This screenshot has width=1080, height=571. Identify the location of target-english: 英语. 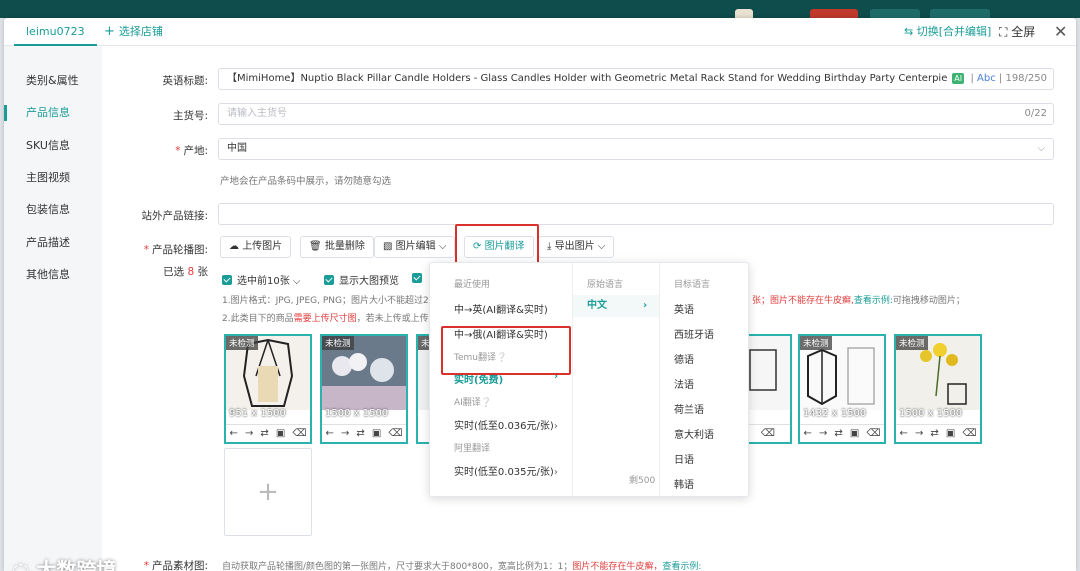
(684, 308).